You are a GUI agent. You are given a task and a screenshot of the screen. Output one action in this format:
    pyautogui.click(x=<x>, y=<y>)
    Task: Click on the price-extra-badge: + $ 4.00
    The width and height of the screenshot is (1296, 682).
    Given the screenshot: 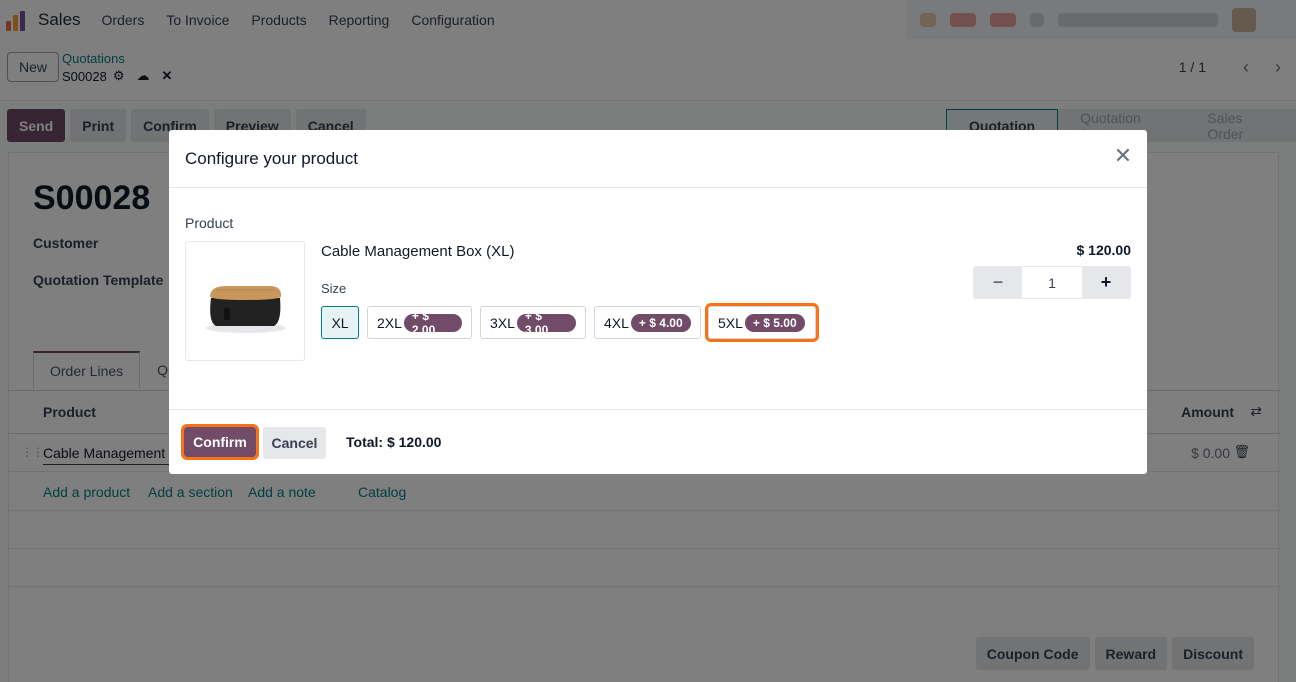 What is the action you would take?
    pyautogui.click(x=660, y=322)
    